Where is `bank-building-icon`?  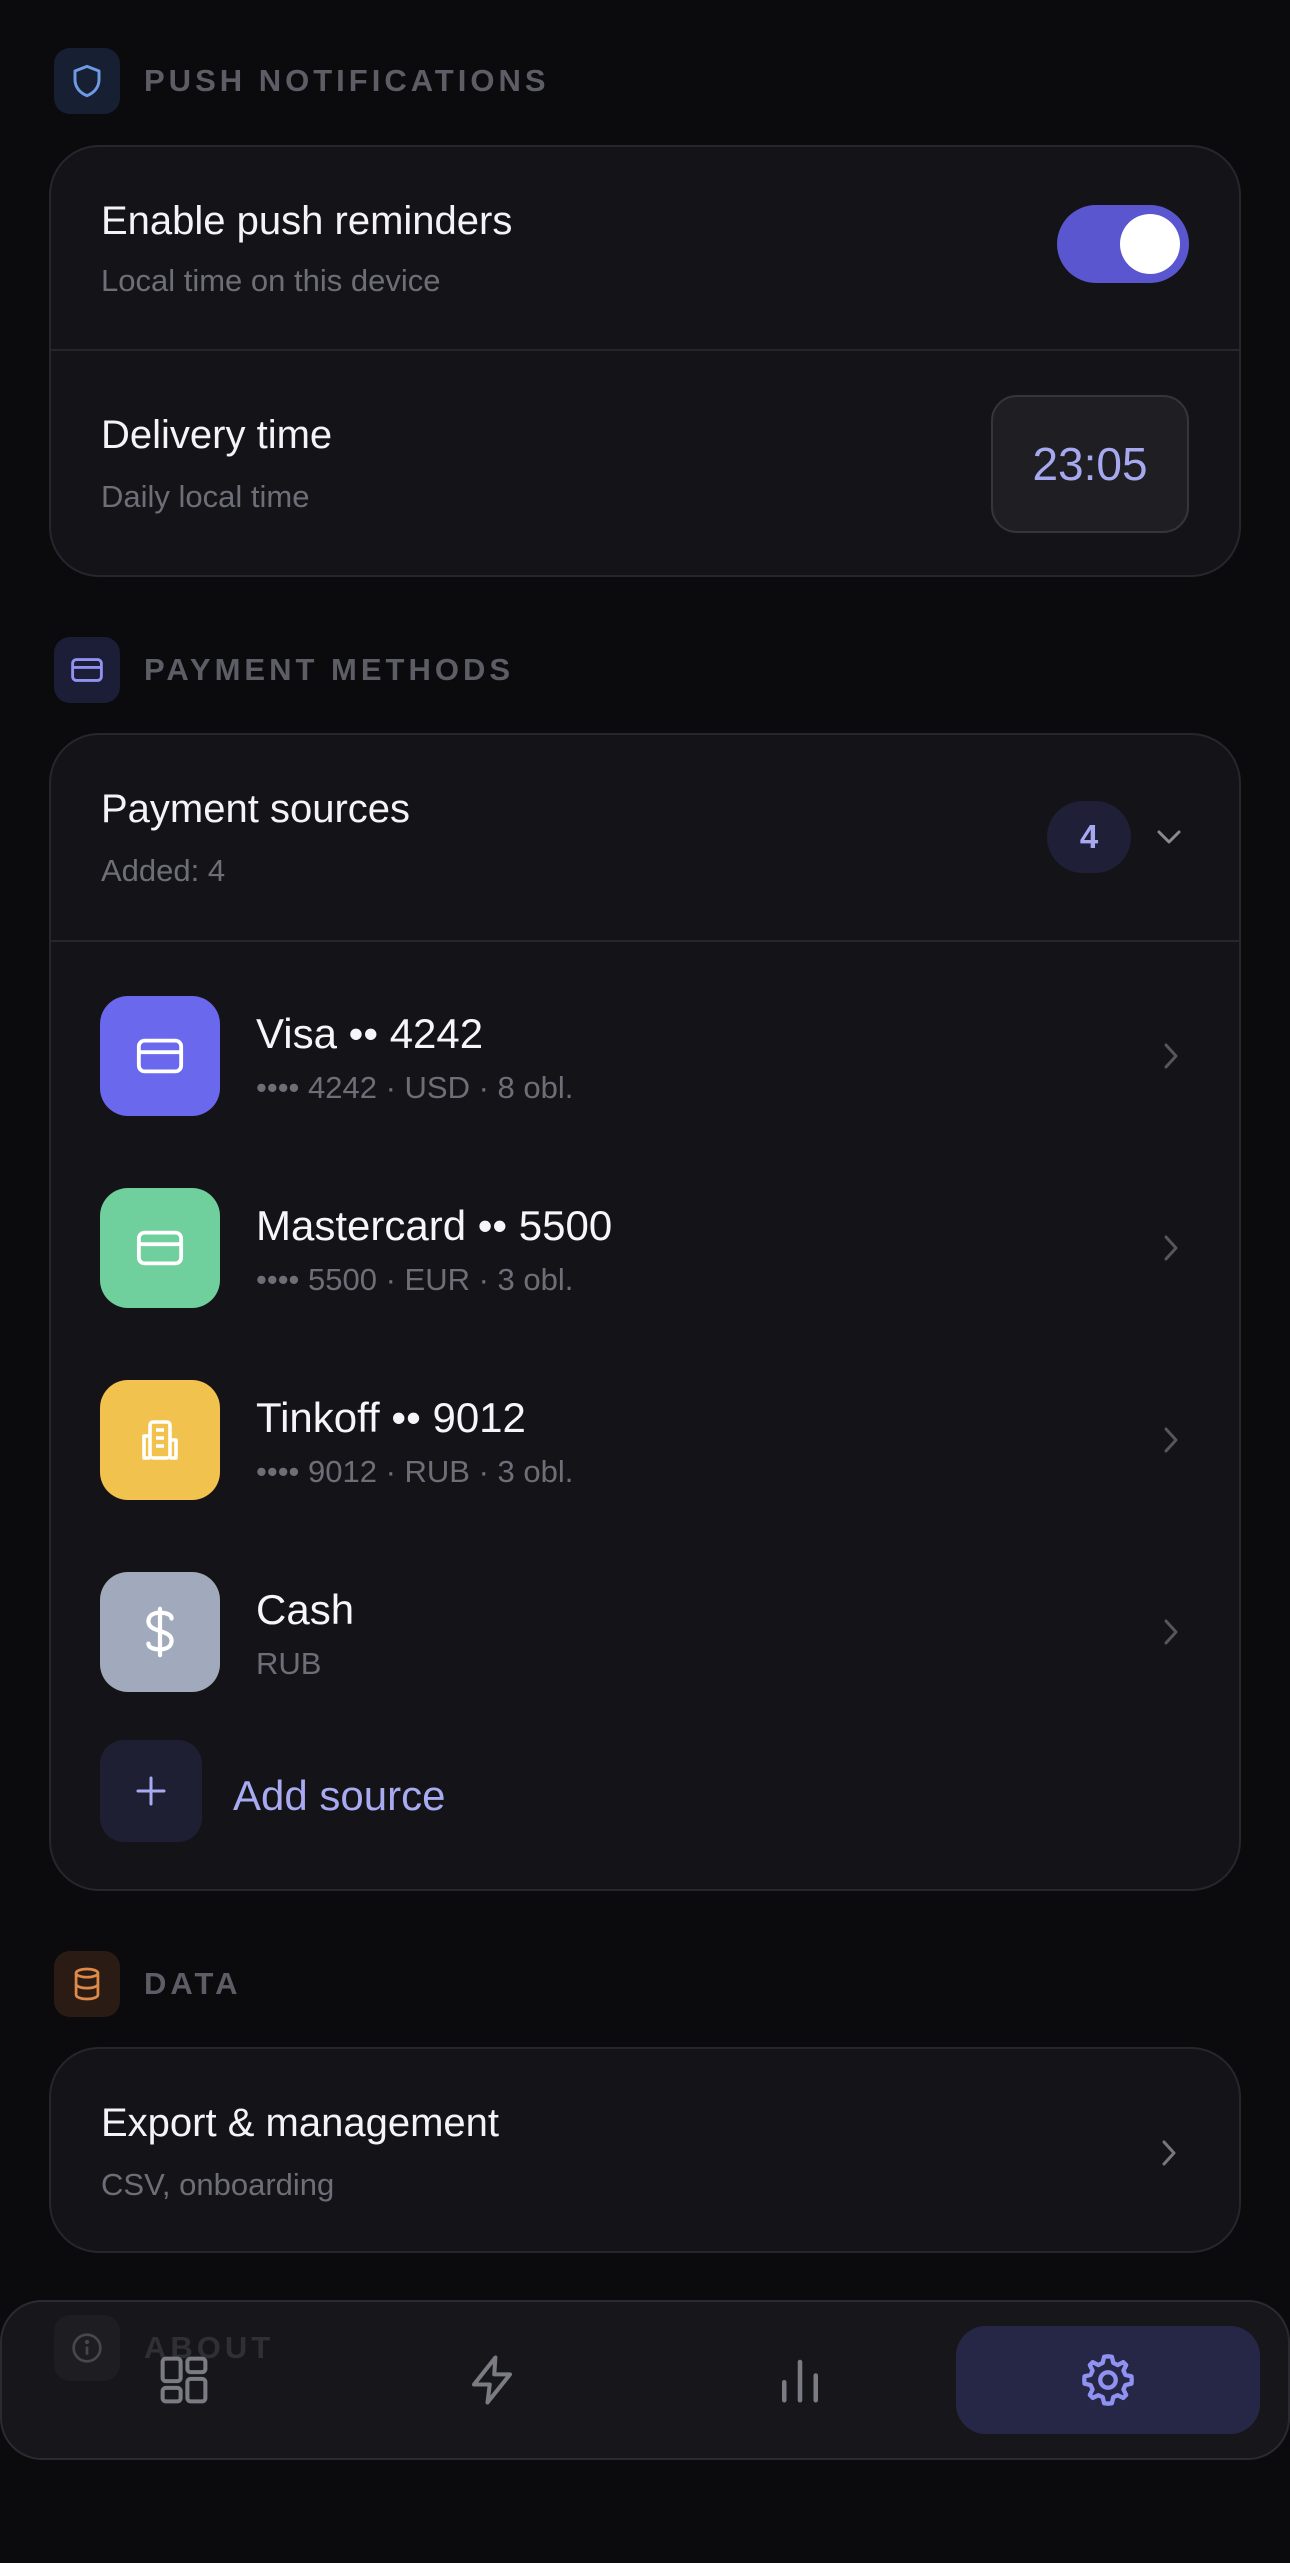
bank-building-icon is located at coordinates (160, 1440).